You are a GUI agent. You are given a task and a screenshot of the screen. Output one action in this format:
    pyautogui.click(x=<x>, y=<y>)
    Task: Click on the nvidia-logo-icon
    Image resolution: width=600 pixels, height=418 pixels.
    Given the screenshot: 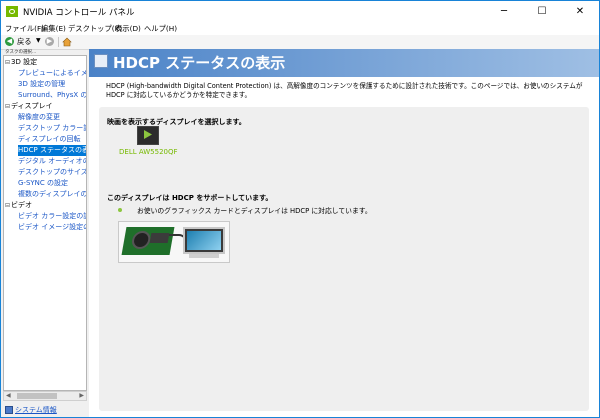 What is the action you would take?
    pyautogui.click(x=12, y=11)
    